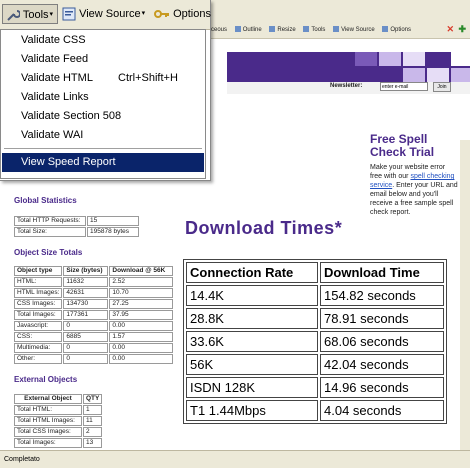 The width and height of the screenshot is (470, 468). I want to click on table-row: Javascript: 0 0.00, so click(94, 326).